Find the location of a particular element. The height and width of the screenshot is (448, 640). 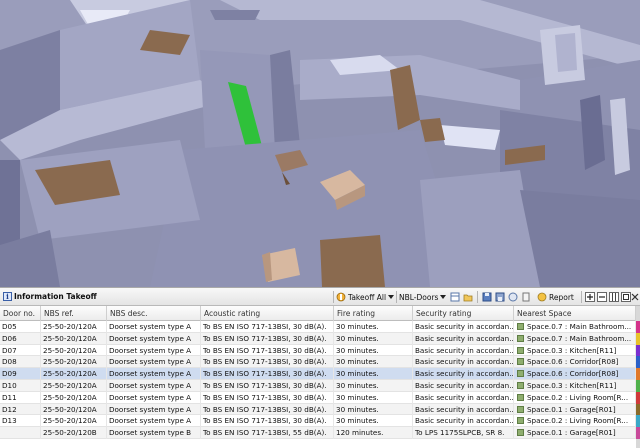

column-header-fire-rating: Fire rating is located at coordinates (373, 313).